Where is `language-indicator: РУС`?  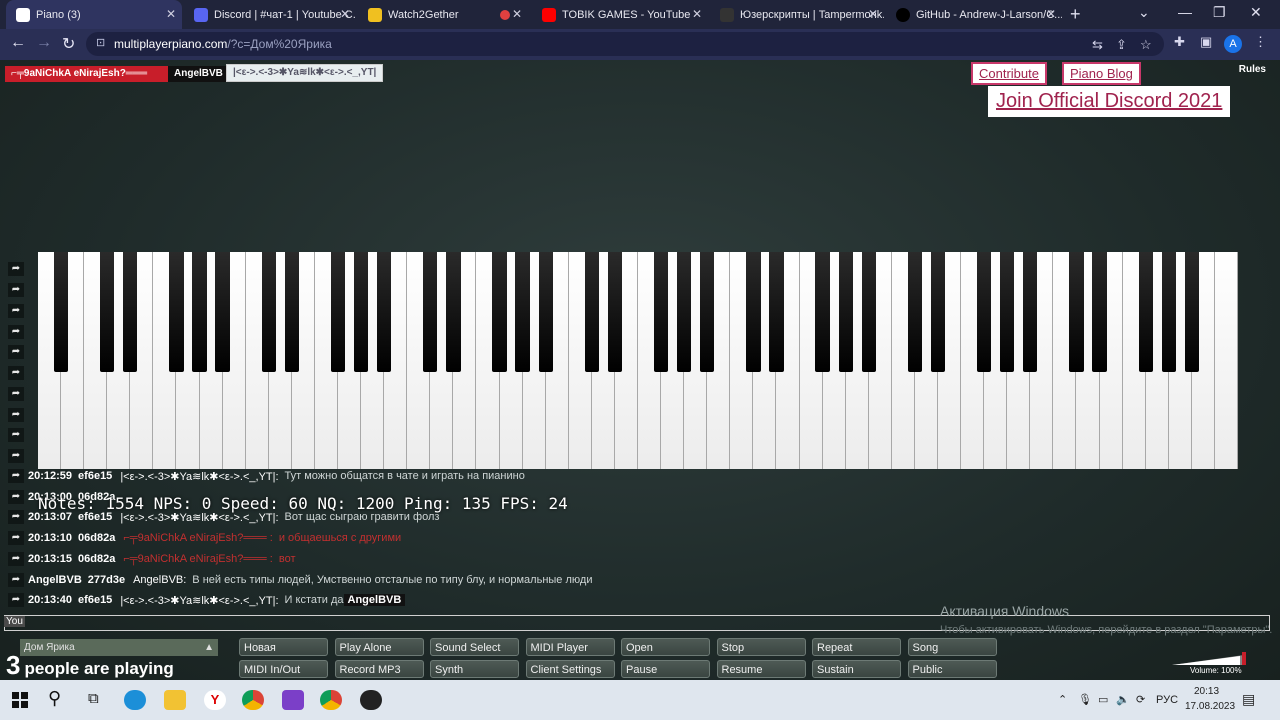 language-indicator: РУС is located at coordinates (1167, 700).